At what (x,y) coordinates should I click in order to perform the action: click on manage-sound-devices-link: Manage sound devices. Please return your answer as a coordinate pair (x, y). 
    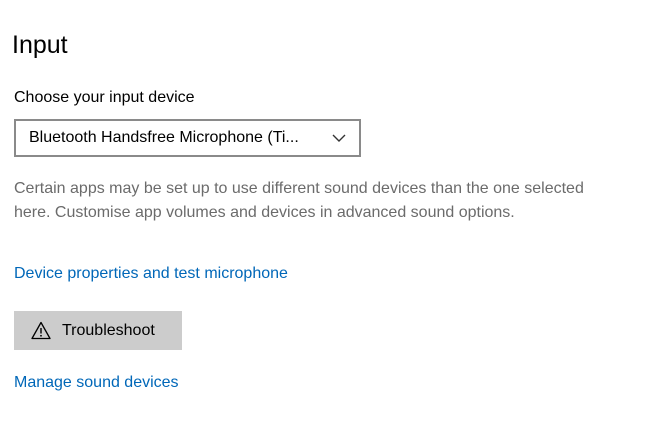
    Looking at the image, I should click on (96, 383).